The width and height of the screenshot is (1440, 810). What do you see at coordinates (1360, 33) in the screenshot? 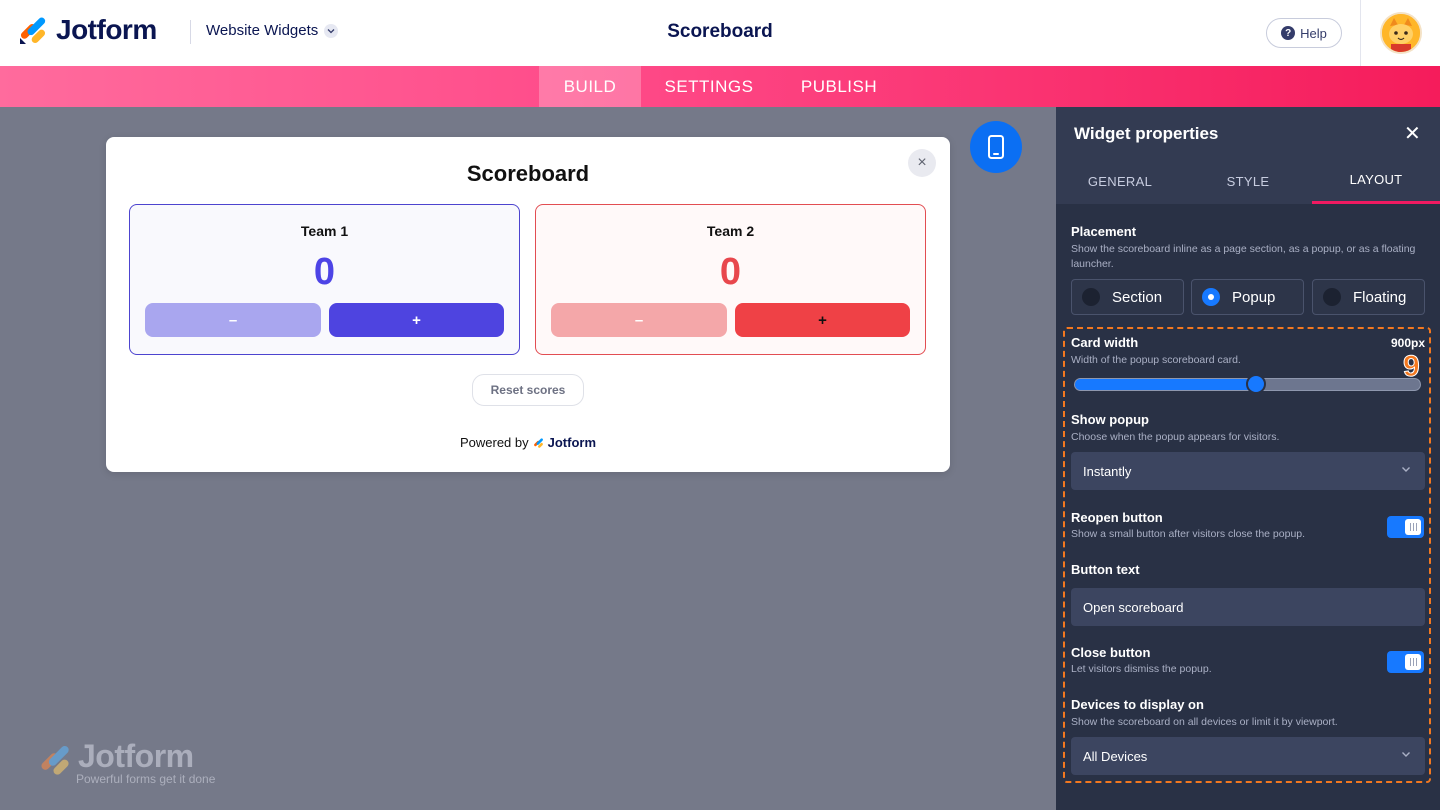
I see `header-divider-right` at bounding box center [1360, 33].